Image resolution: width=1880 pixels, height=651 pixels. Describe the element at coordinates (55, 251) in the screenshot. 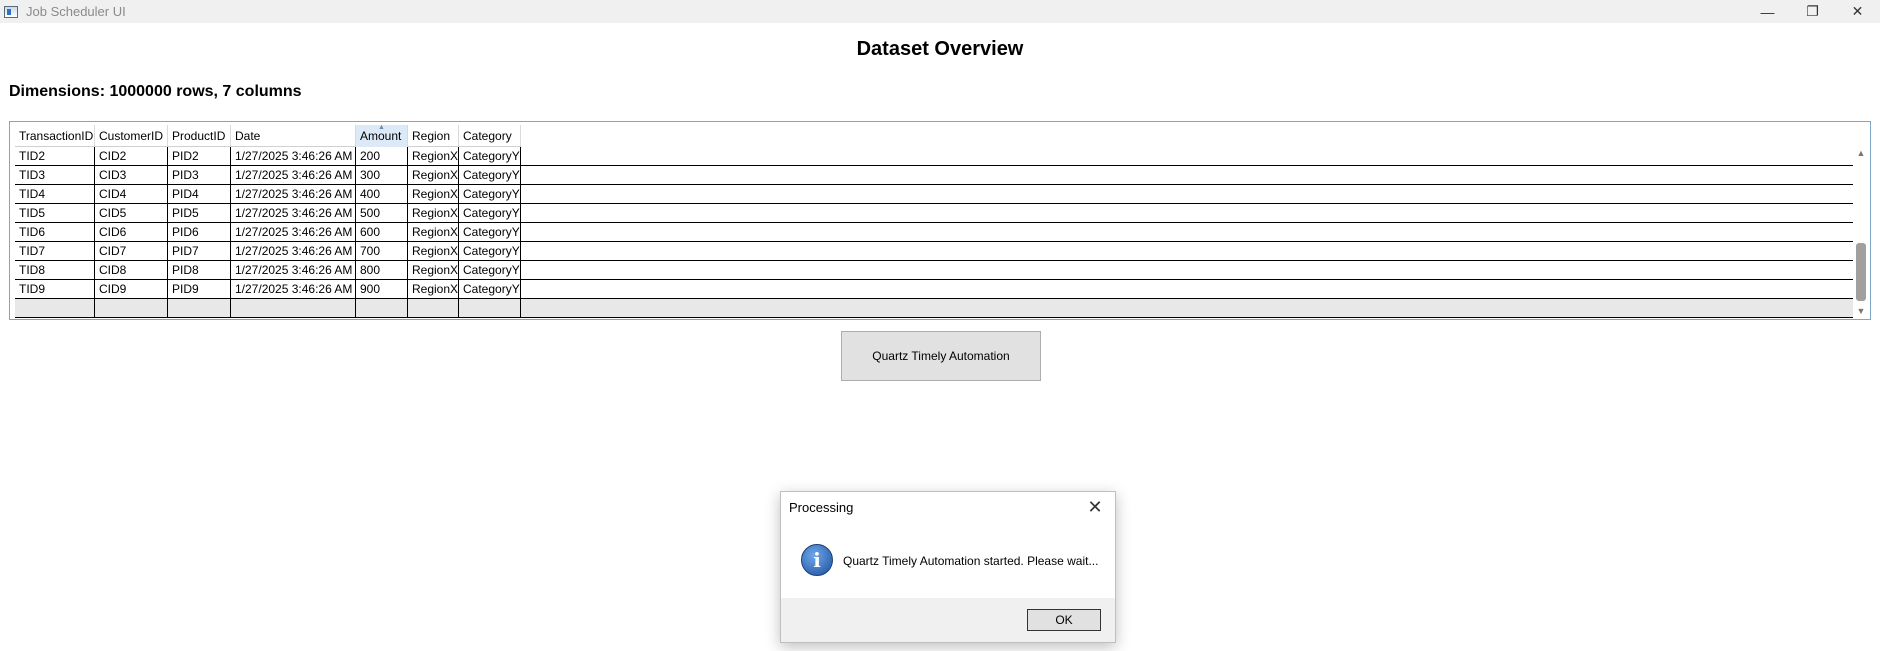

I see `table-cell: TID7` at that location.